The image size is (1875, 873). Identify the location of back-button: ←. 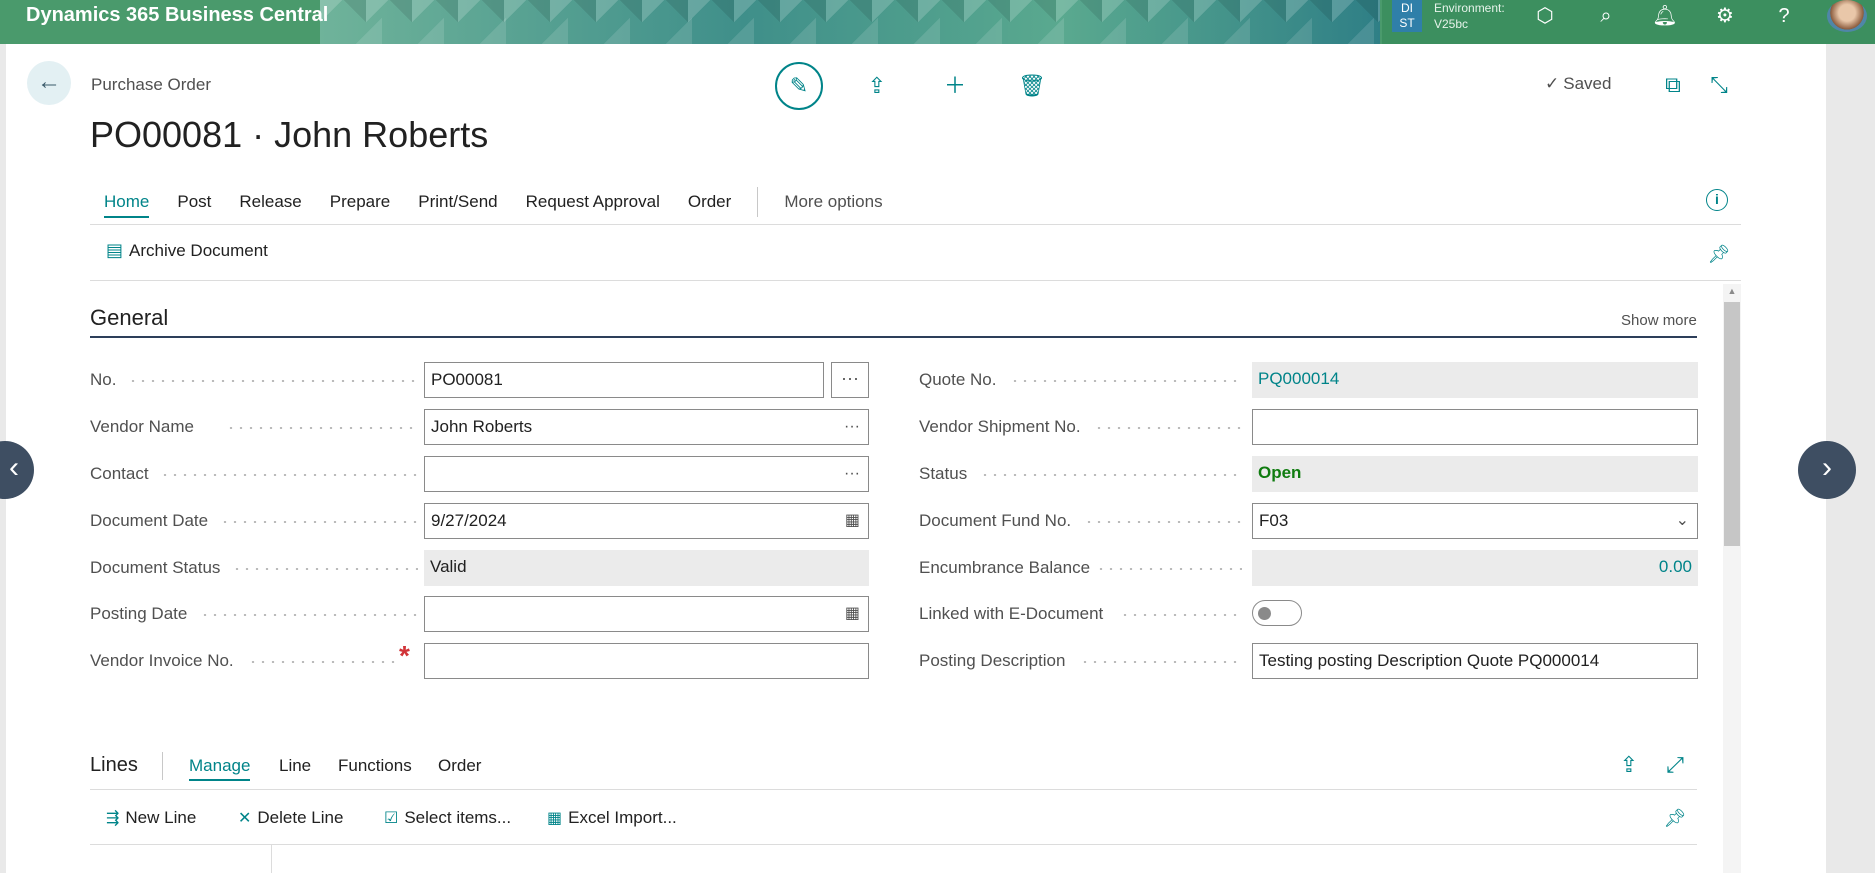
(49, 83).